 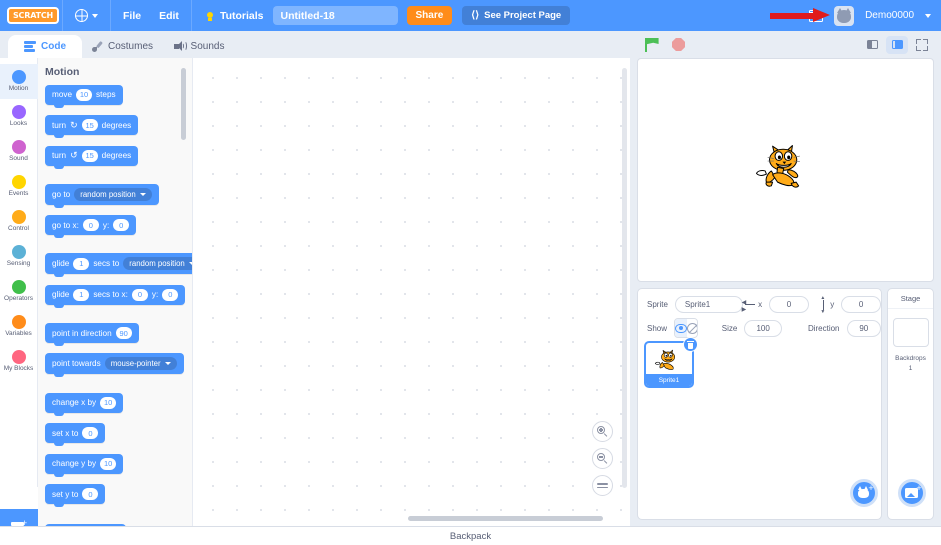 I want to click on palette-block: change y by 10, so click(x=84, y=465).